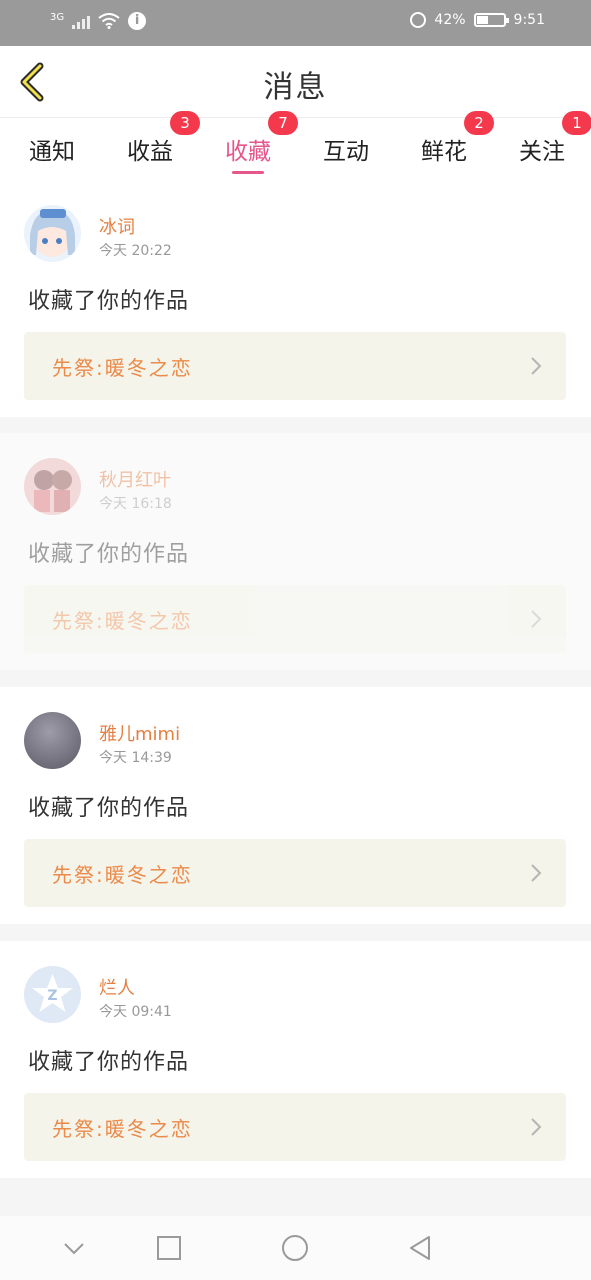  I want to click on battery-icon, so click(491, 20).